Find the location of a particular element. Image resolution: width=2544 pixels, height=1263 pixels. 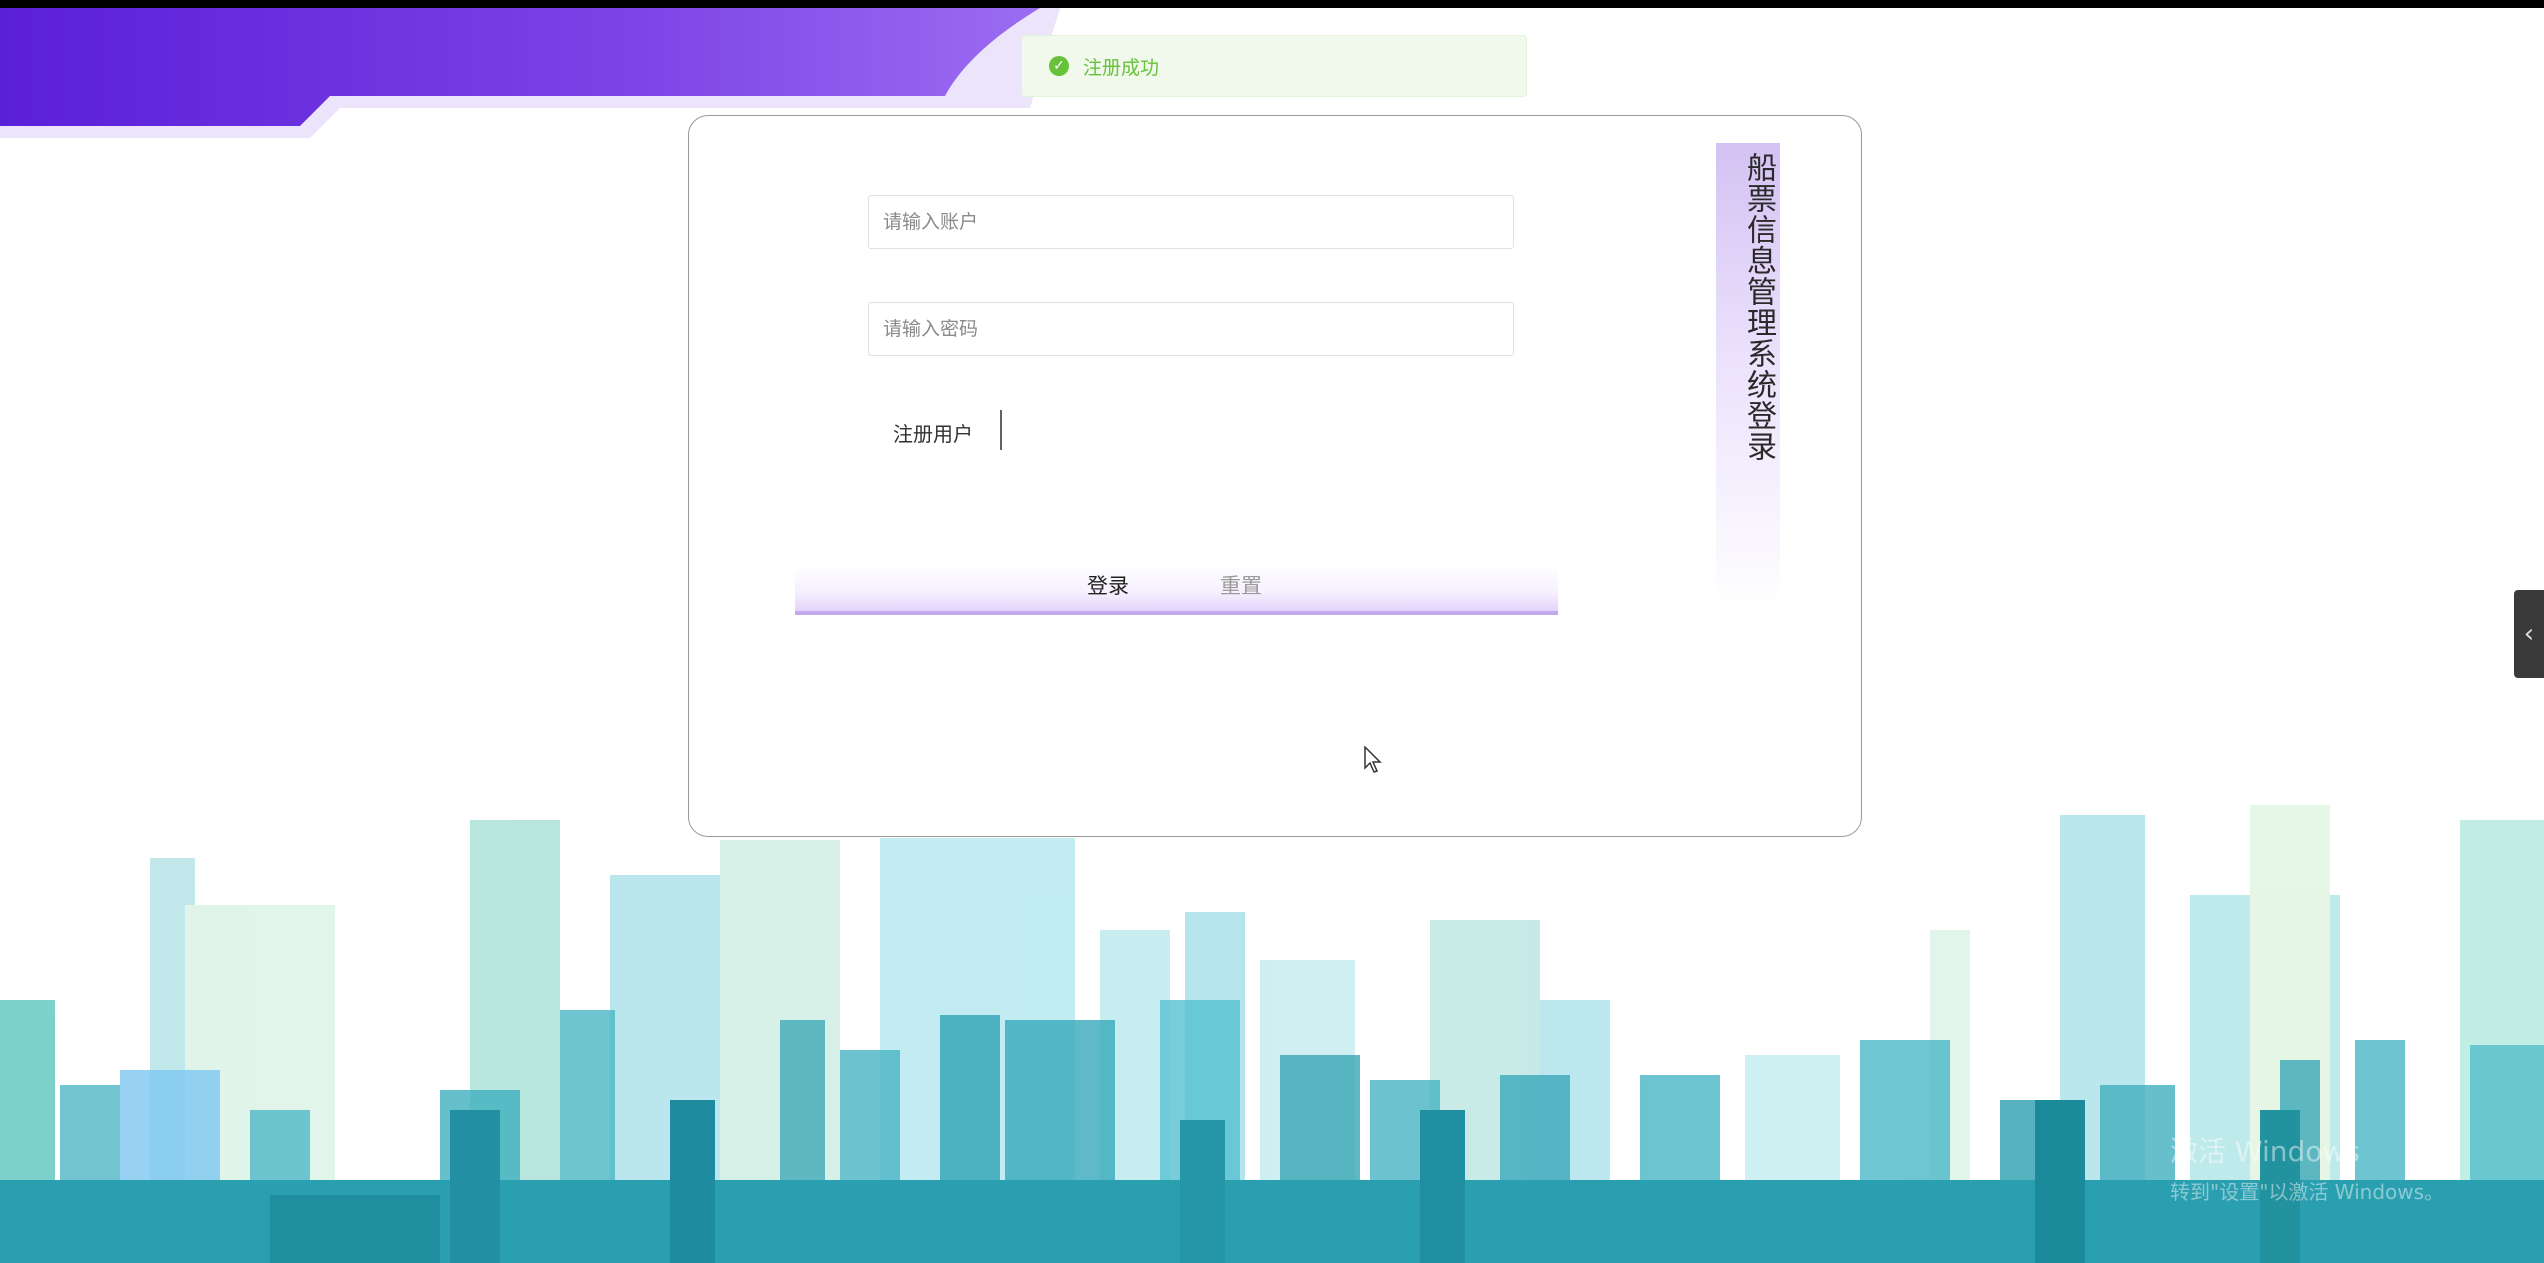

page-title: 船票信息管理系统登录 is located at coordinates (1758, 307).